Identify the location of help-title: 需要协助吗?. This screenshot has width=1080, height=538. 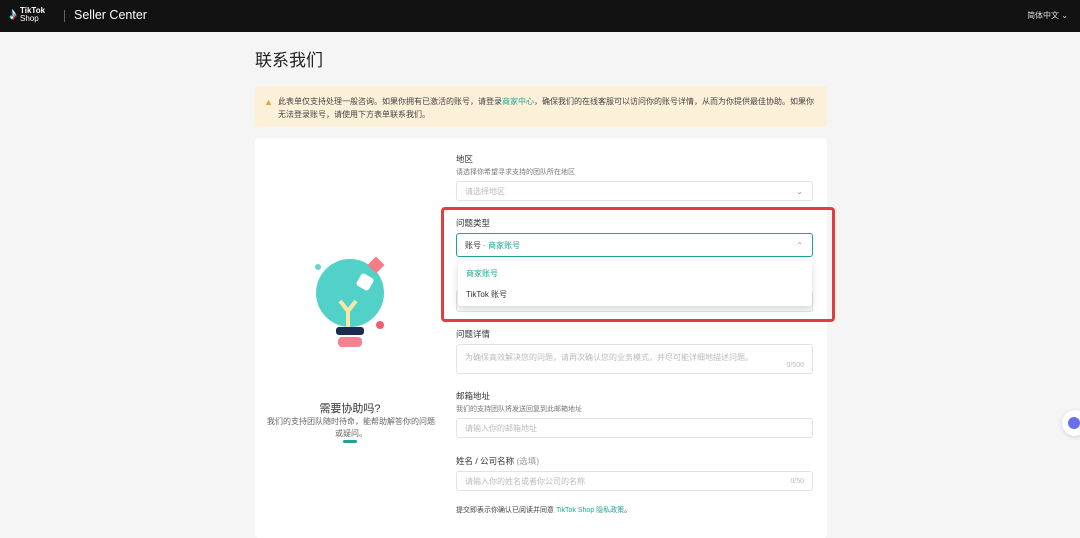
(350, 409).